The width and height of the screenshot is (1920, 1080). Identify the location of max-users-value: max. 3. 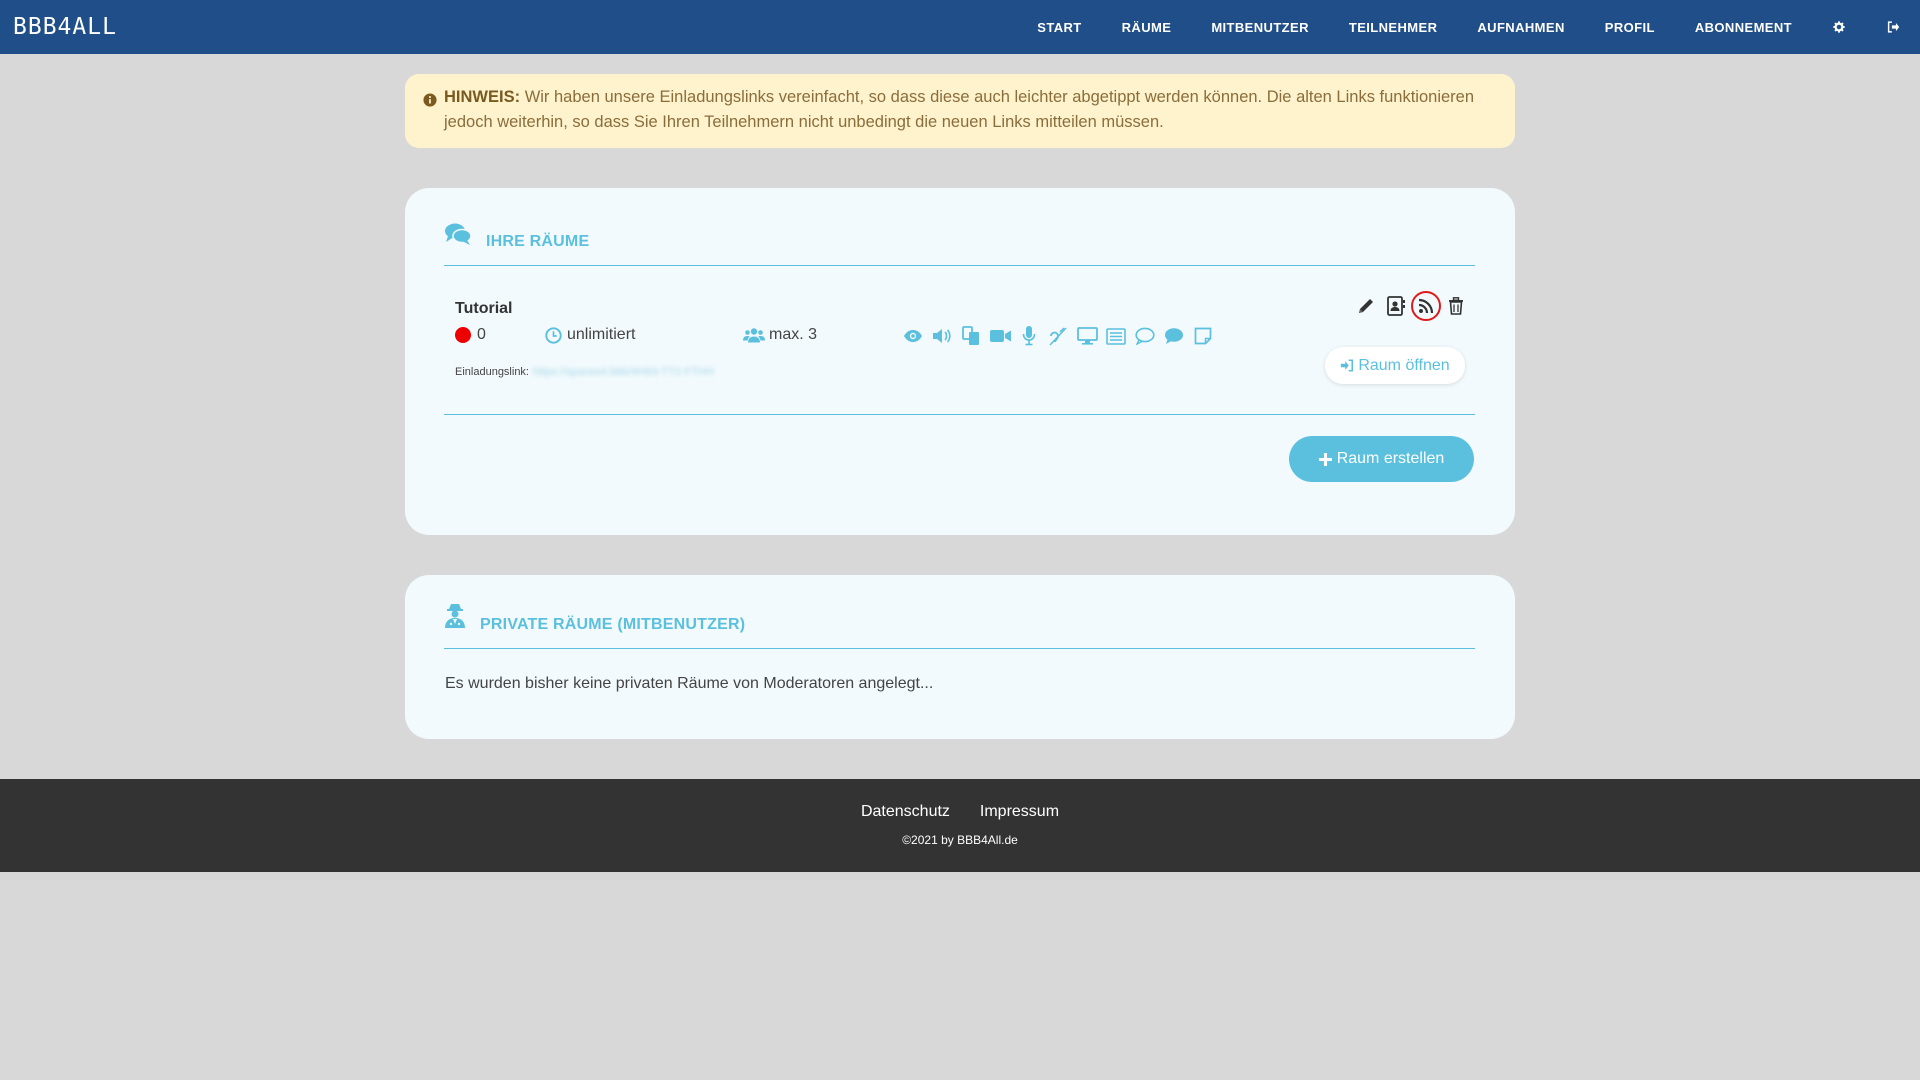
(793, 334).